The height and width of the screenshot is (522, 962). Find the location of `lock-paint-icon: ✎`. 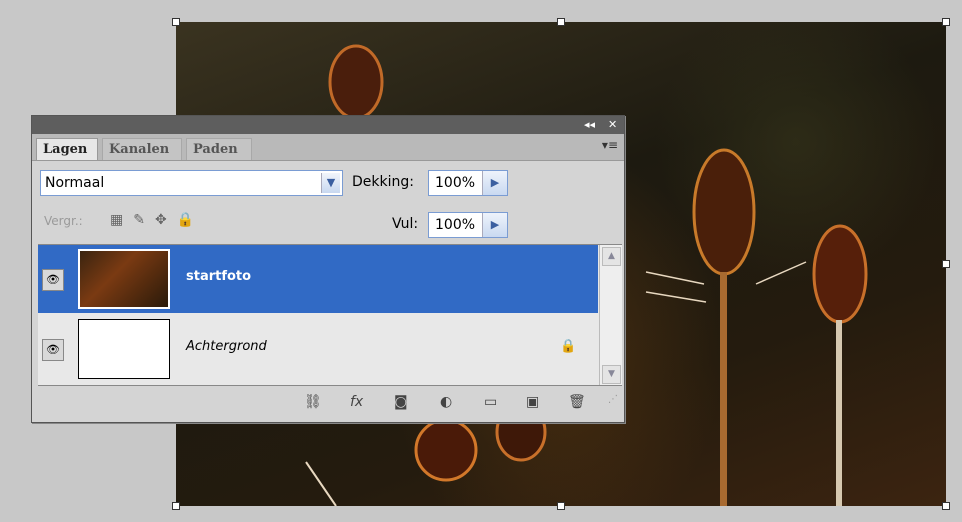

lock-paint-icon: ✎ is located at coordinates (144, 220).